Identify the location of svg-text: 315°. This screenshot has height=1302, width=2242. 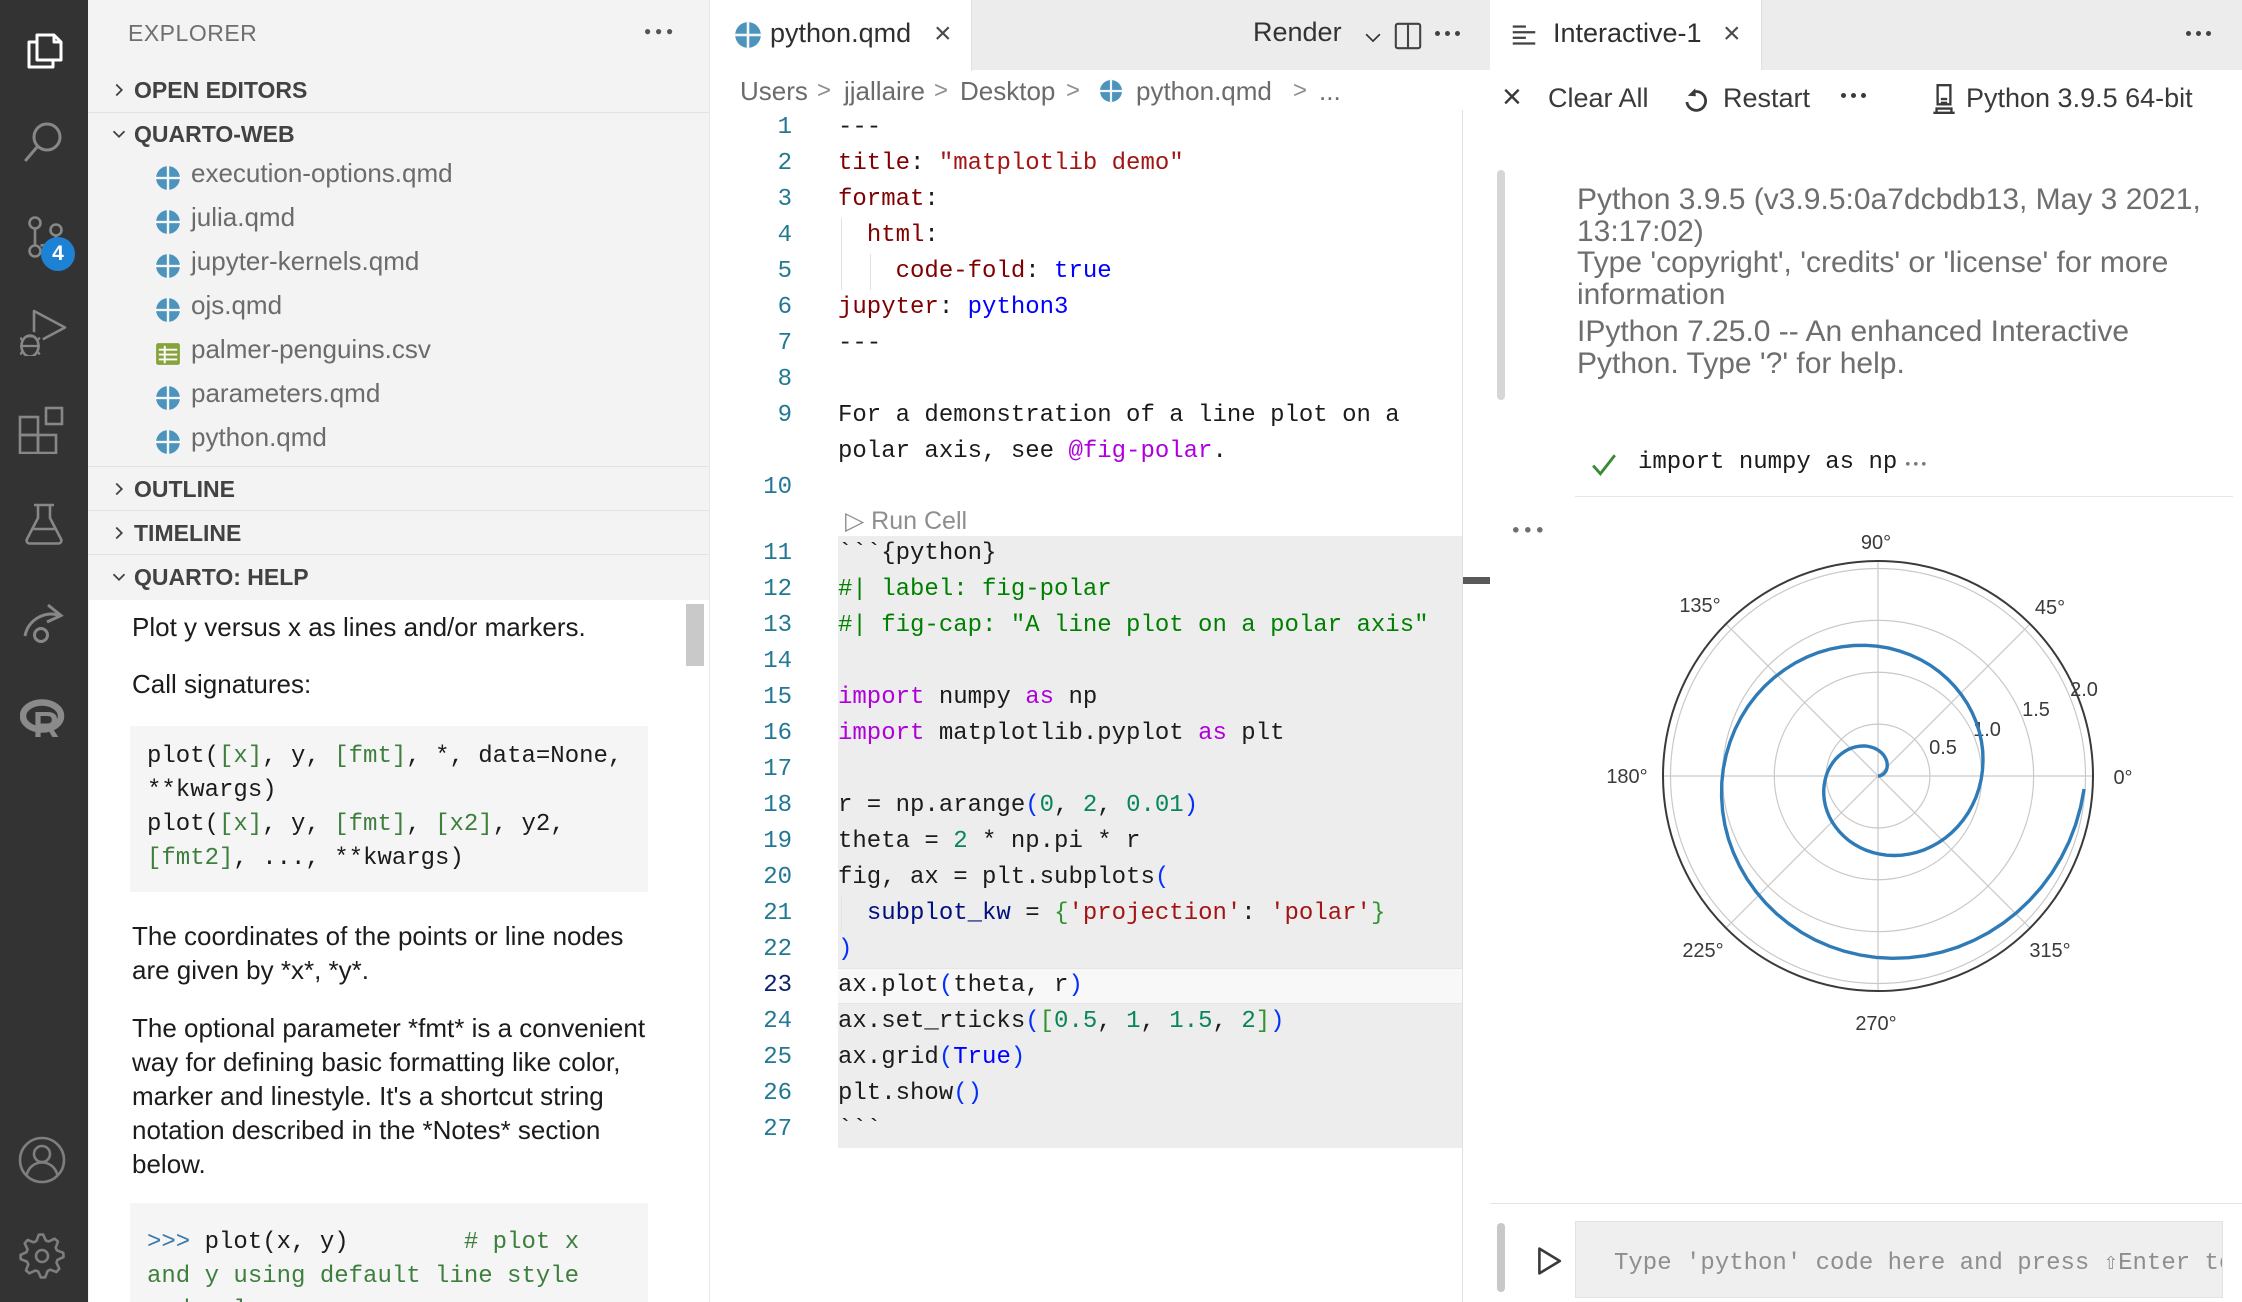
(2049, 951).